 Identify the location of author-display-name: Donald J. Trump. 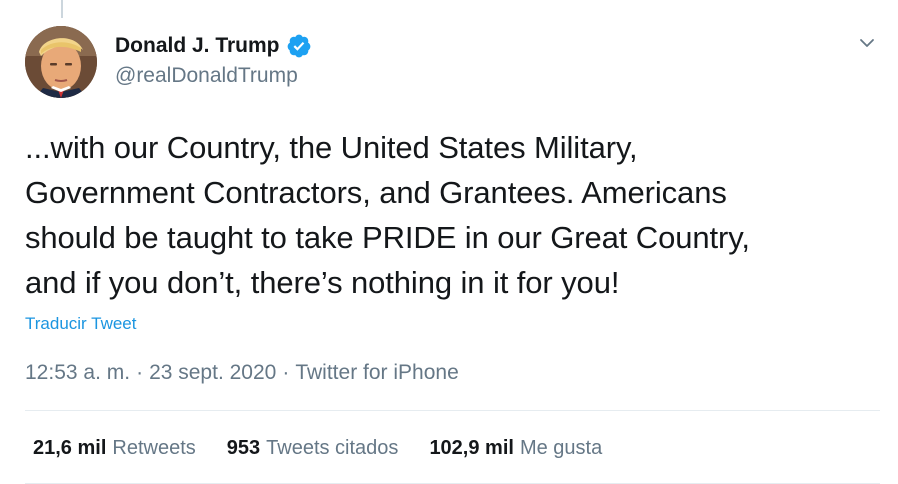
(197, 46).